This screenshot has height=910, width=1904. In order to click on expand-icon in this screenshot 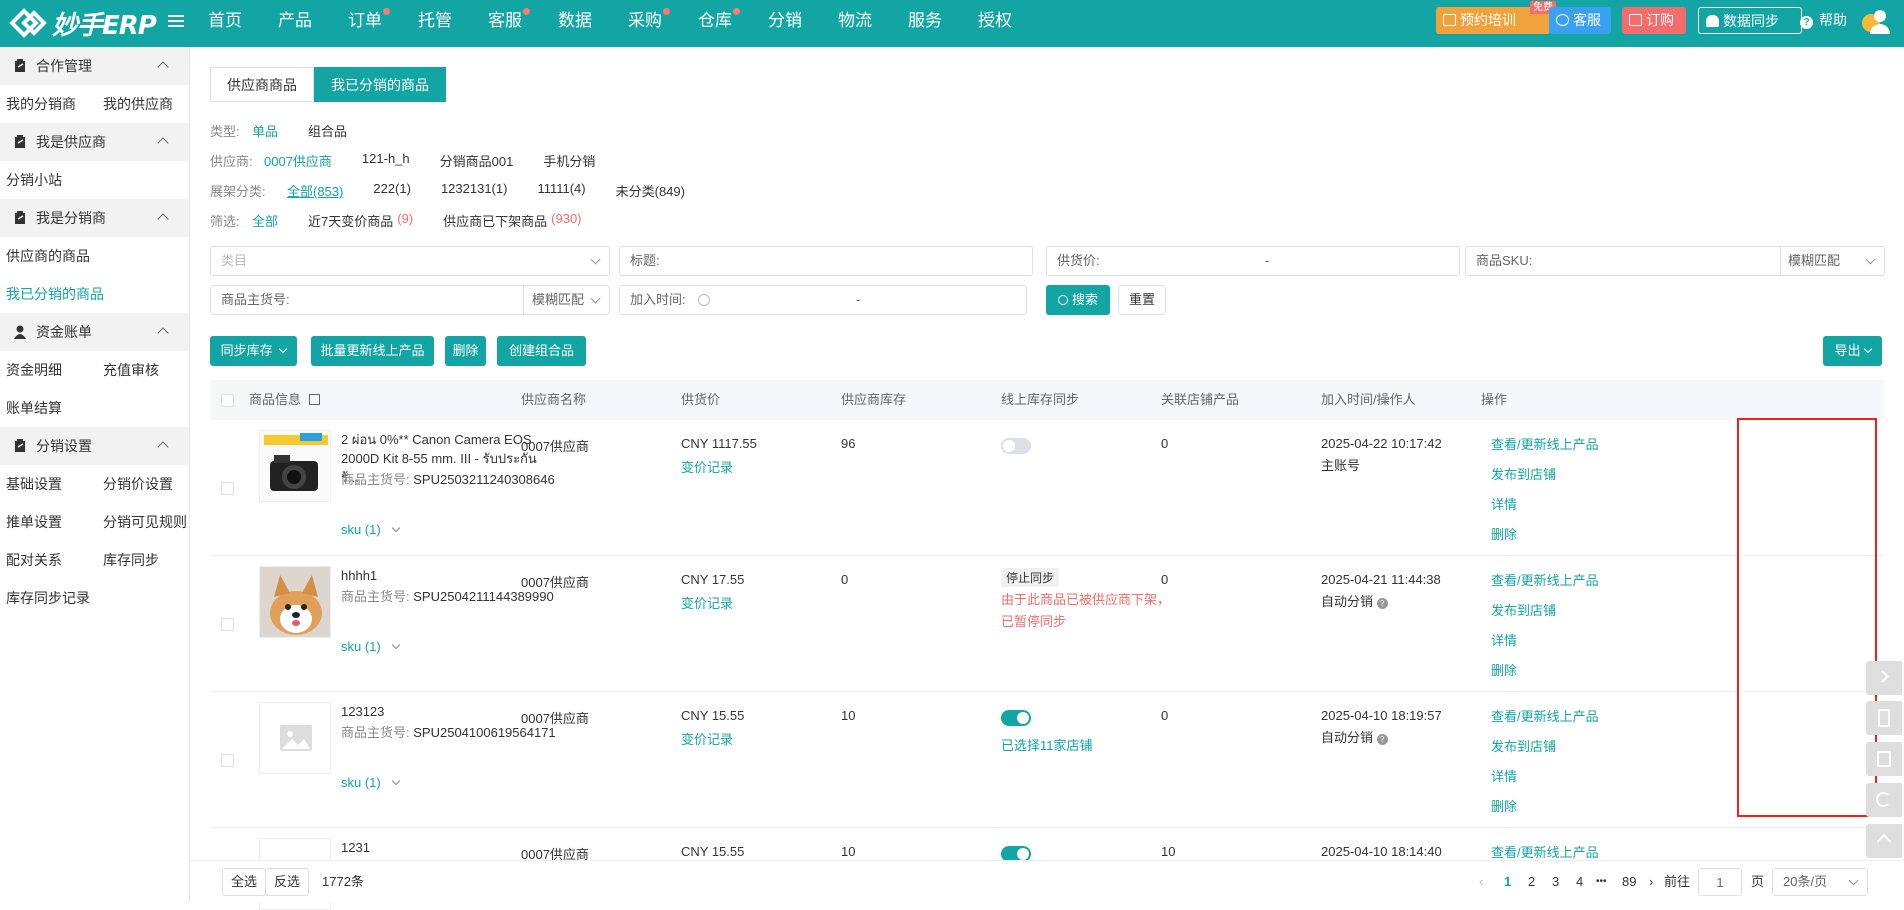, I will do `click(315, 399)`.